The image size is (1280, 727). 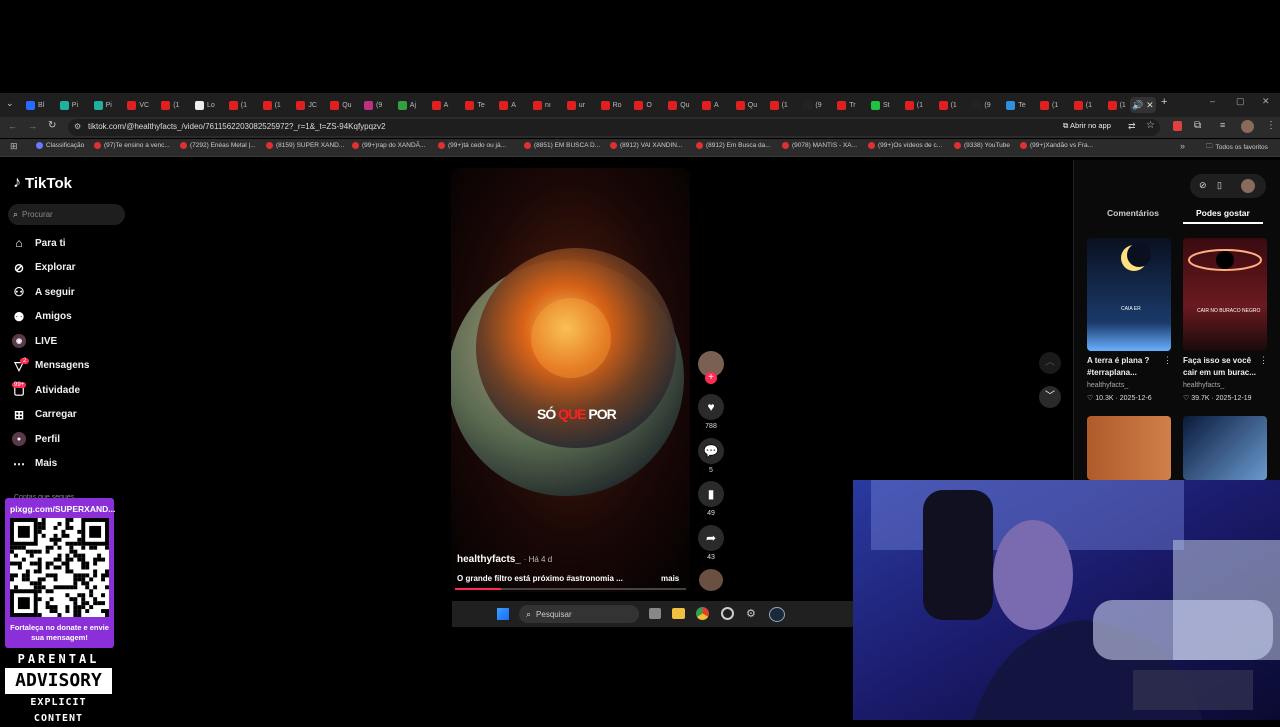 I want to click on share-action: ➦ 43, so click(x=711, y=543).